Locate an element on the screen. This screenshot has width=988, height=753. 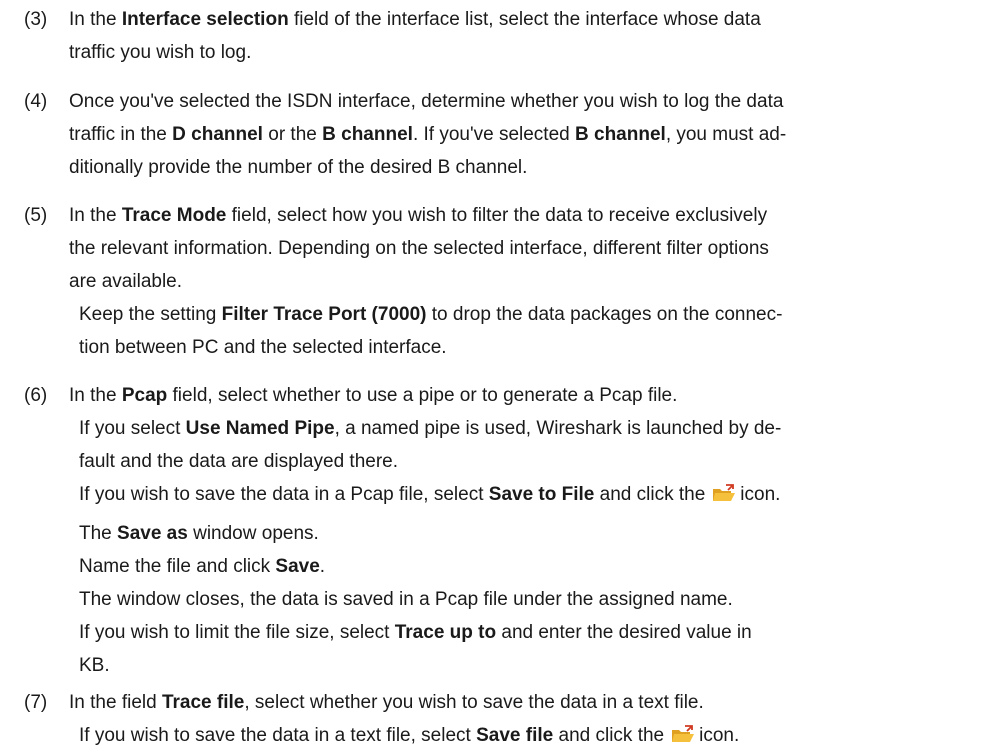
ui-term: Filter Trace Port (7000) is located at coordinates (324, 314).